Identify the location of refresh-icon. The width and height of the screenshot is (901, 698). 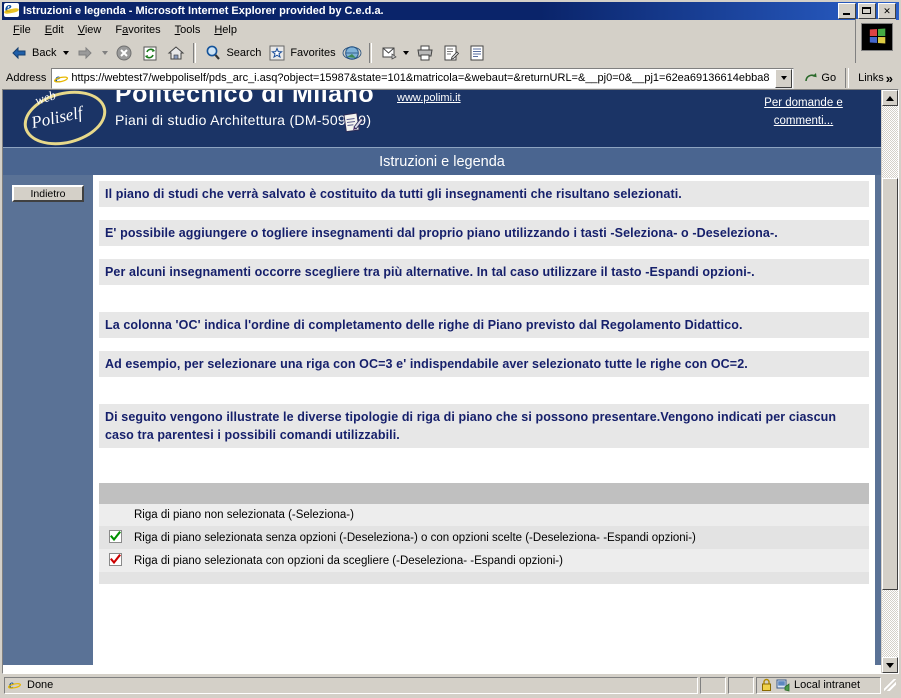
(150, 53).